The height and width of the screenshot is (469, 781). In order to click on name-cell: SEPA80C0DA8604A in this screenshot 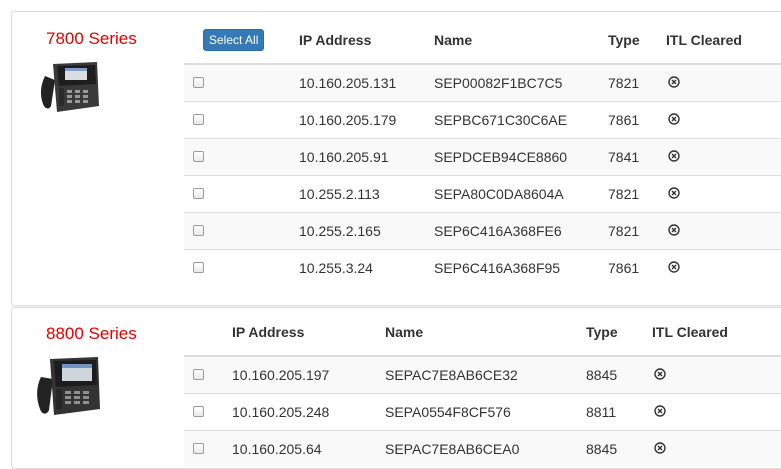, I will do `click(521, 194)`.